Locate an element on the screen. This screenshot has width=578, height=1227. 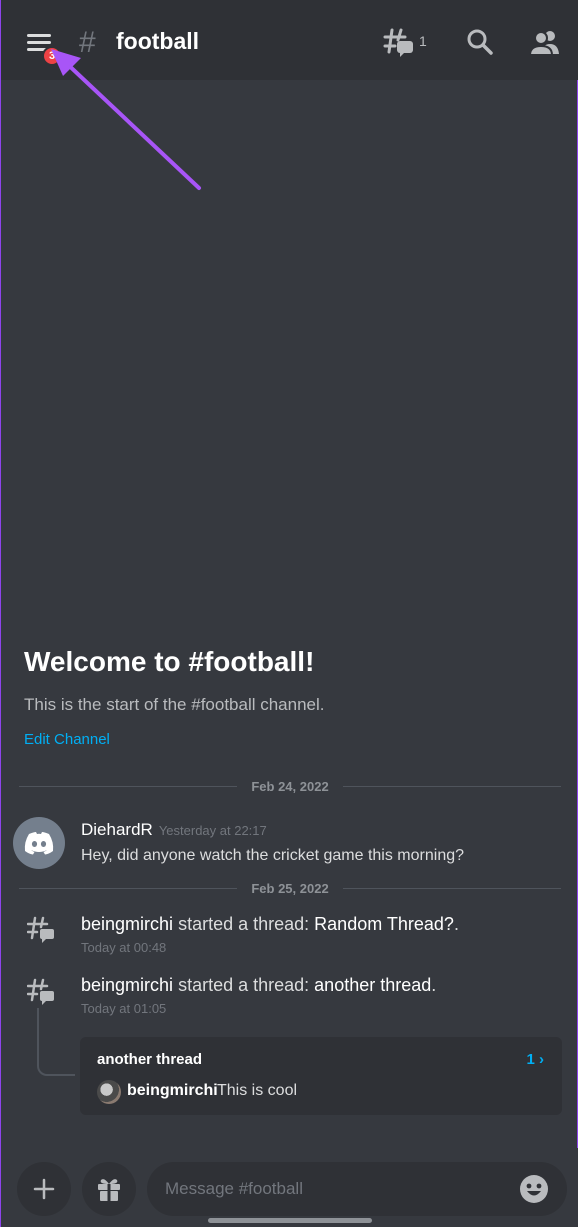
date-divider-label: Feb 24, 2022 is located at coordinates (290, 786).